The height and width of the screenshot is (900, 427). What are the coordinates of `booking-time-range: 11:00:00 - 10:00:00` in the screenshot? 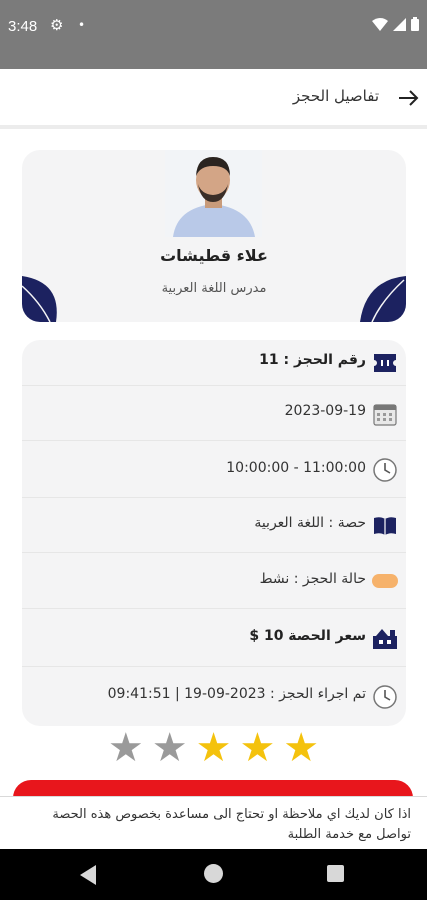 It's located at (296, 468).